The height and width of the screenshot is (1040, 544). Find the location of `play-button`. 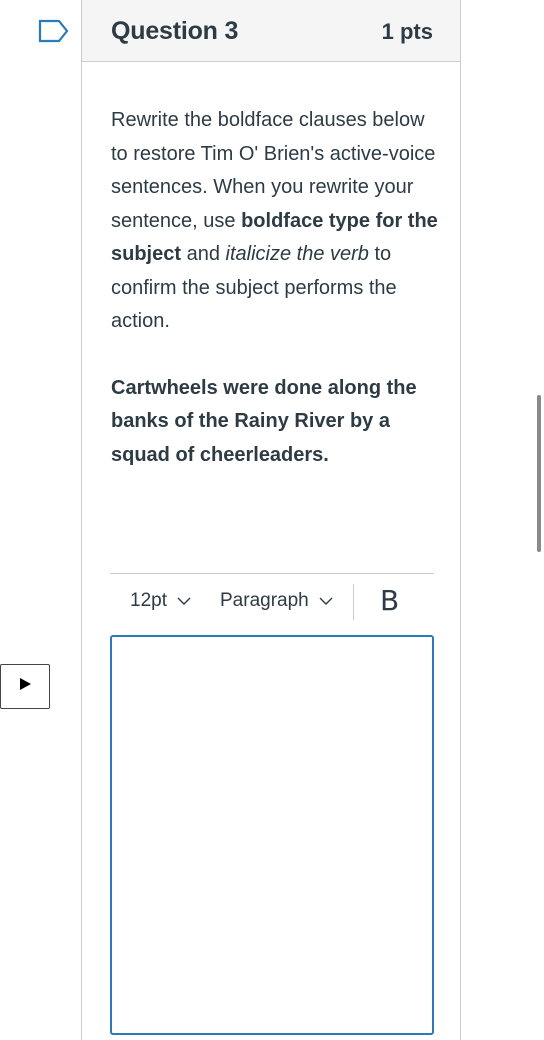

play-button is located at coordinates (25, 686).